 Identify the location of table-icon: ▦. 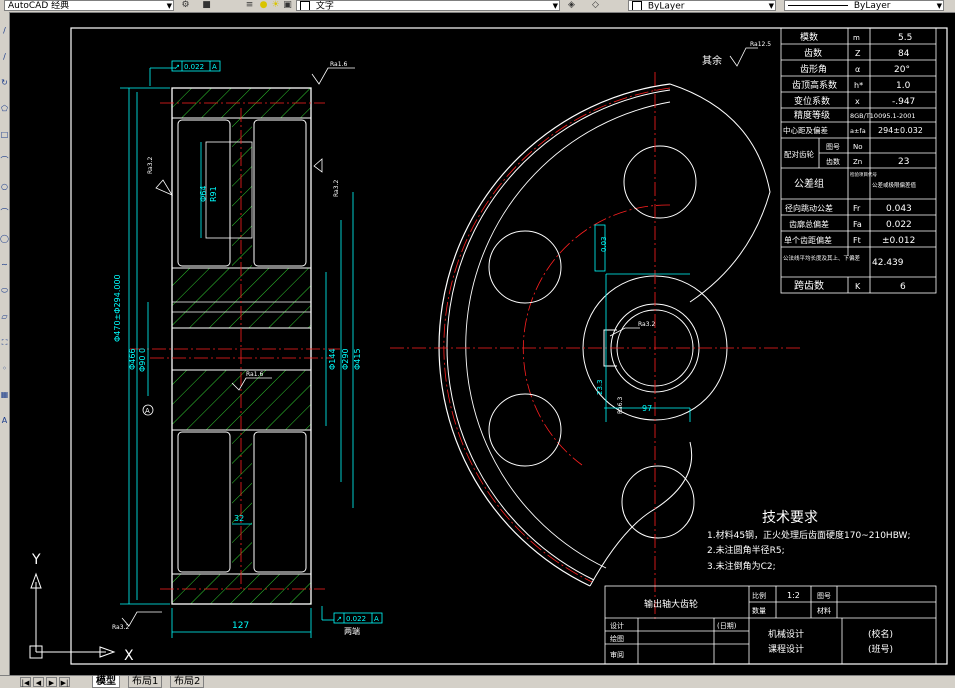
(4, 394).